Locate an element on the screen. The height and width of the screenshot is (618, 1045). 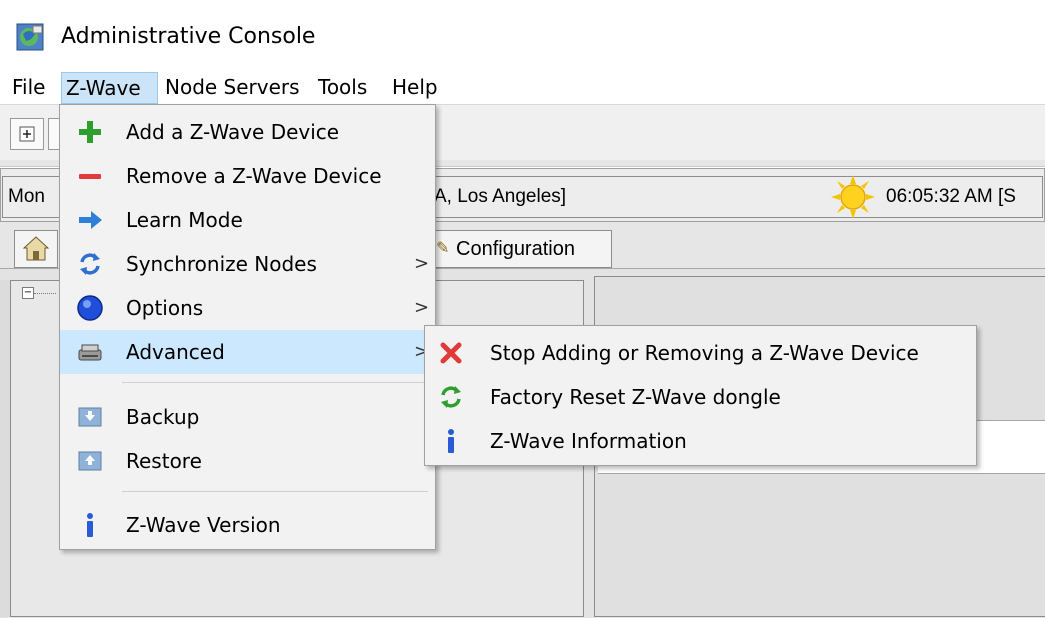
menu-file: File is located at coordinates (28, 88).